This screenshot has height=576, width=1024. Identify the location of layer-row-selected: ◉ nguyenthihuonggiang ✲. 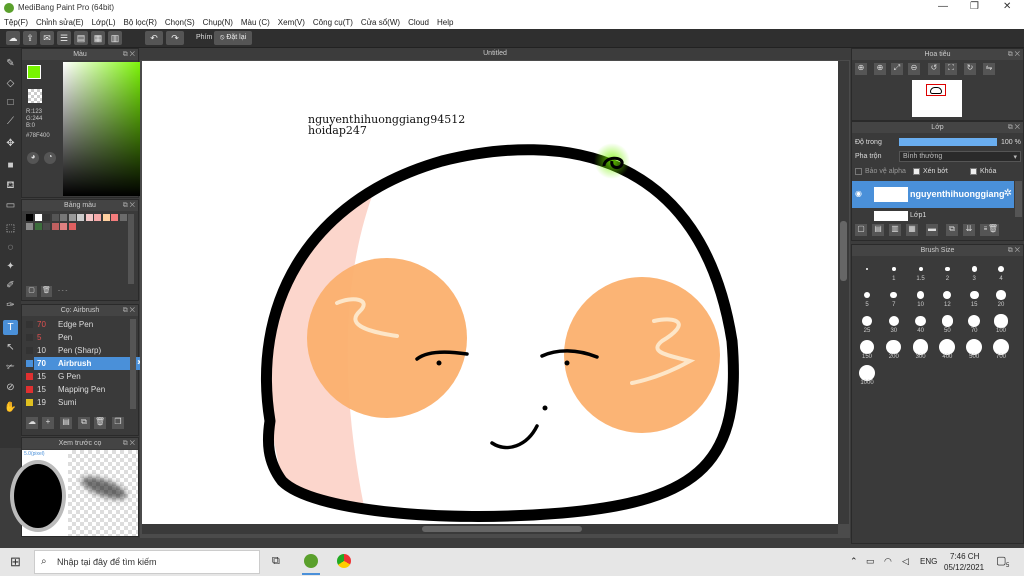
(933, 194).